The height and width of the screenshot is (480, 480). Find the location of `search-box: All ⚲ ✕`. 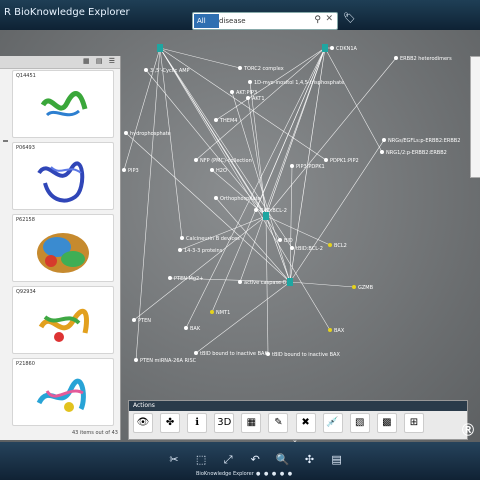

search-box: All ⚲ ✕ is located at coordinates (265, 21).